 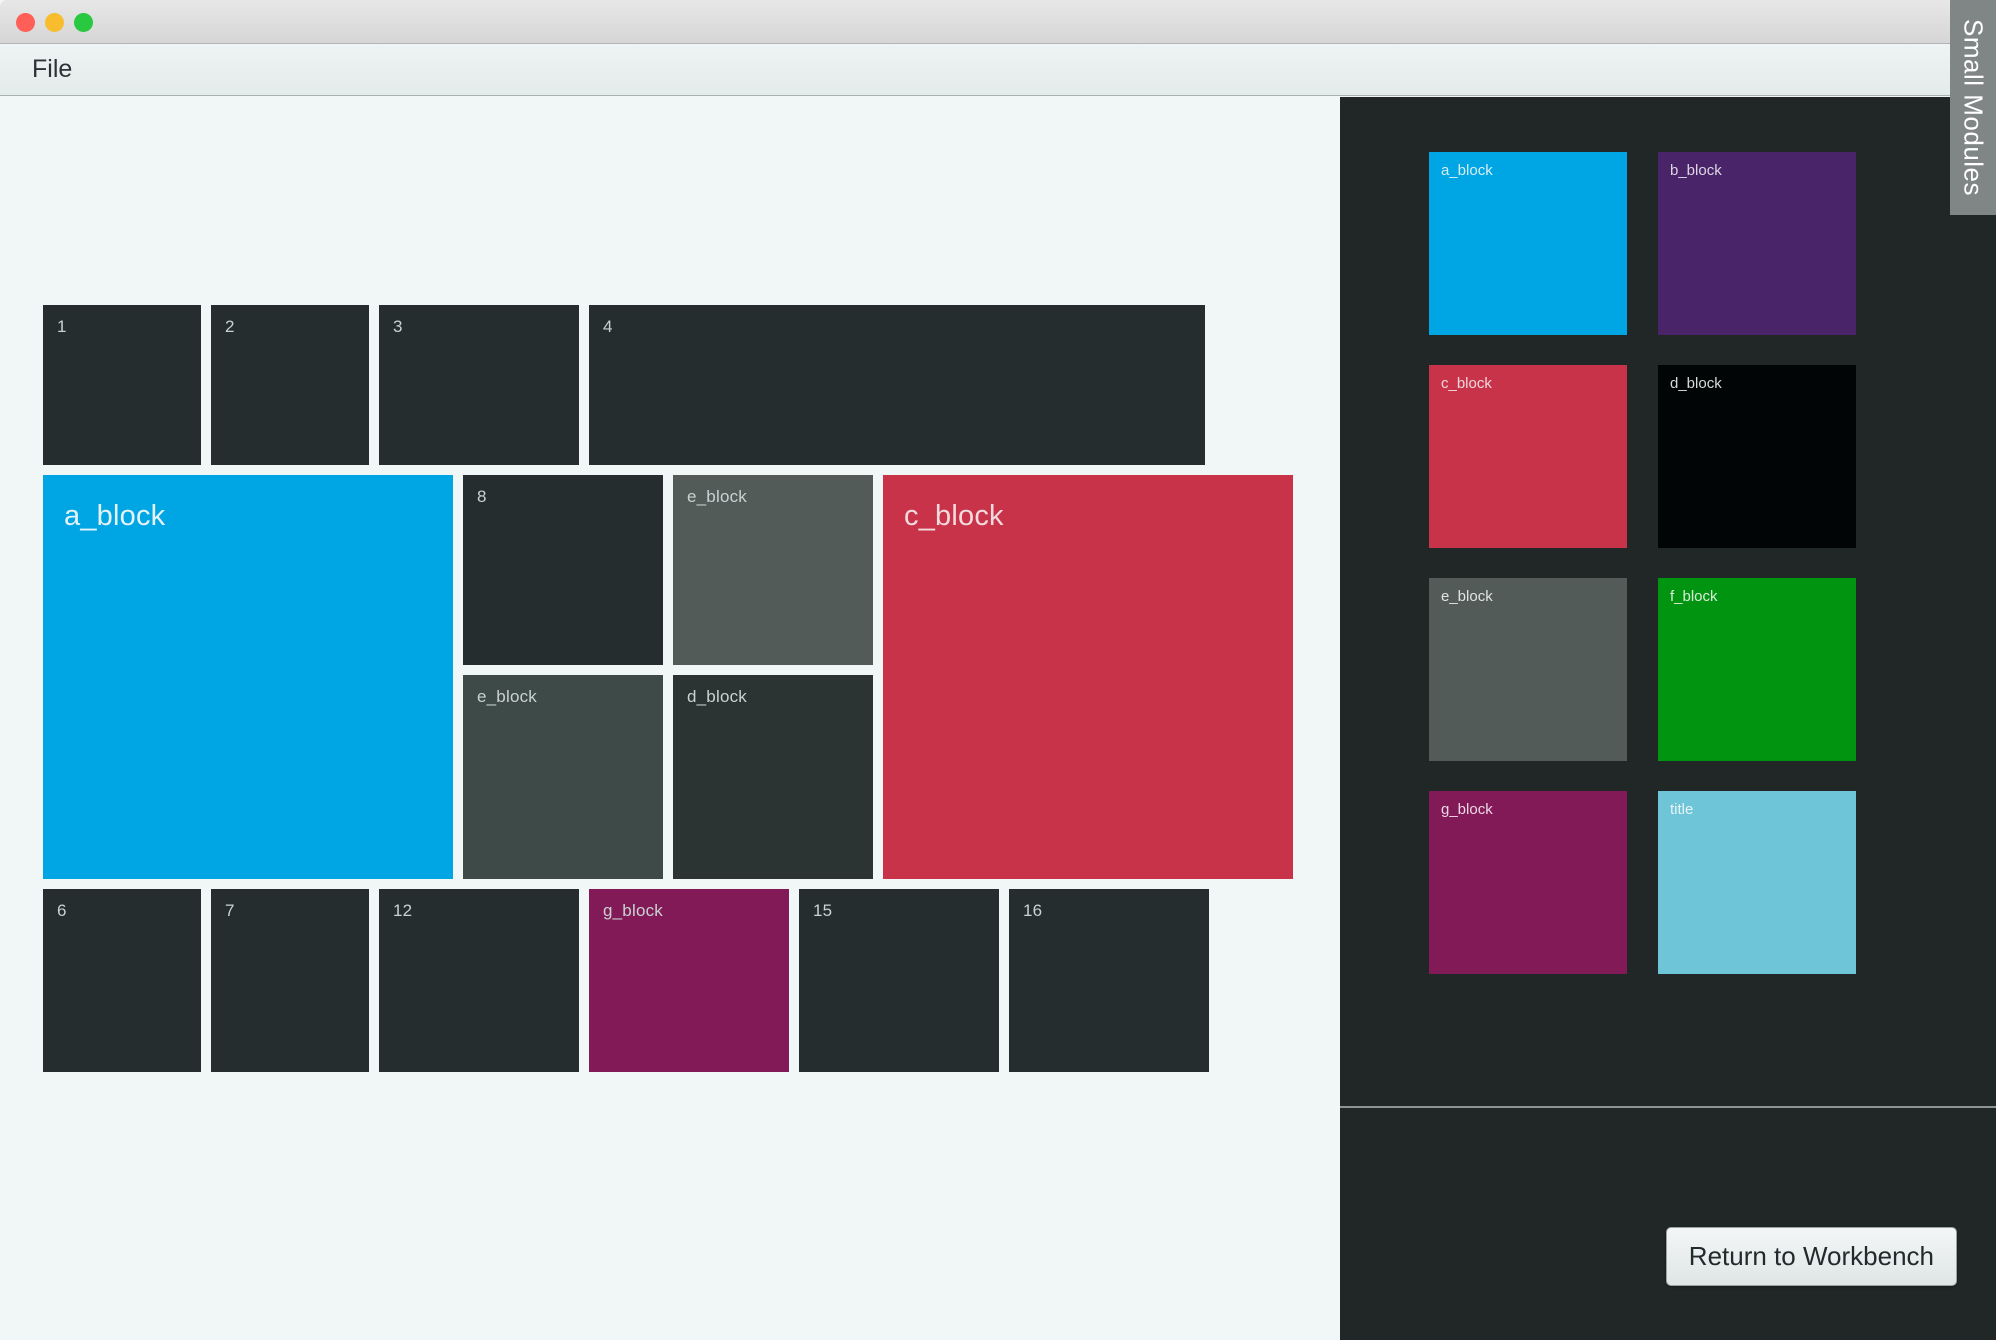 What do you see at coordinates (1694, 596) in the screenshot?
I see `module-tile-label: f_block` at bounding box center [1694, 596].